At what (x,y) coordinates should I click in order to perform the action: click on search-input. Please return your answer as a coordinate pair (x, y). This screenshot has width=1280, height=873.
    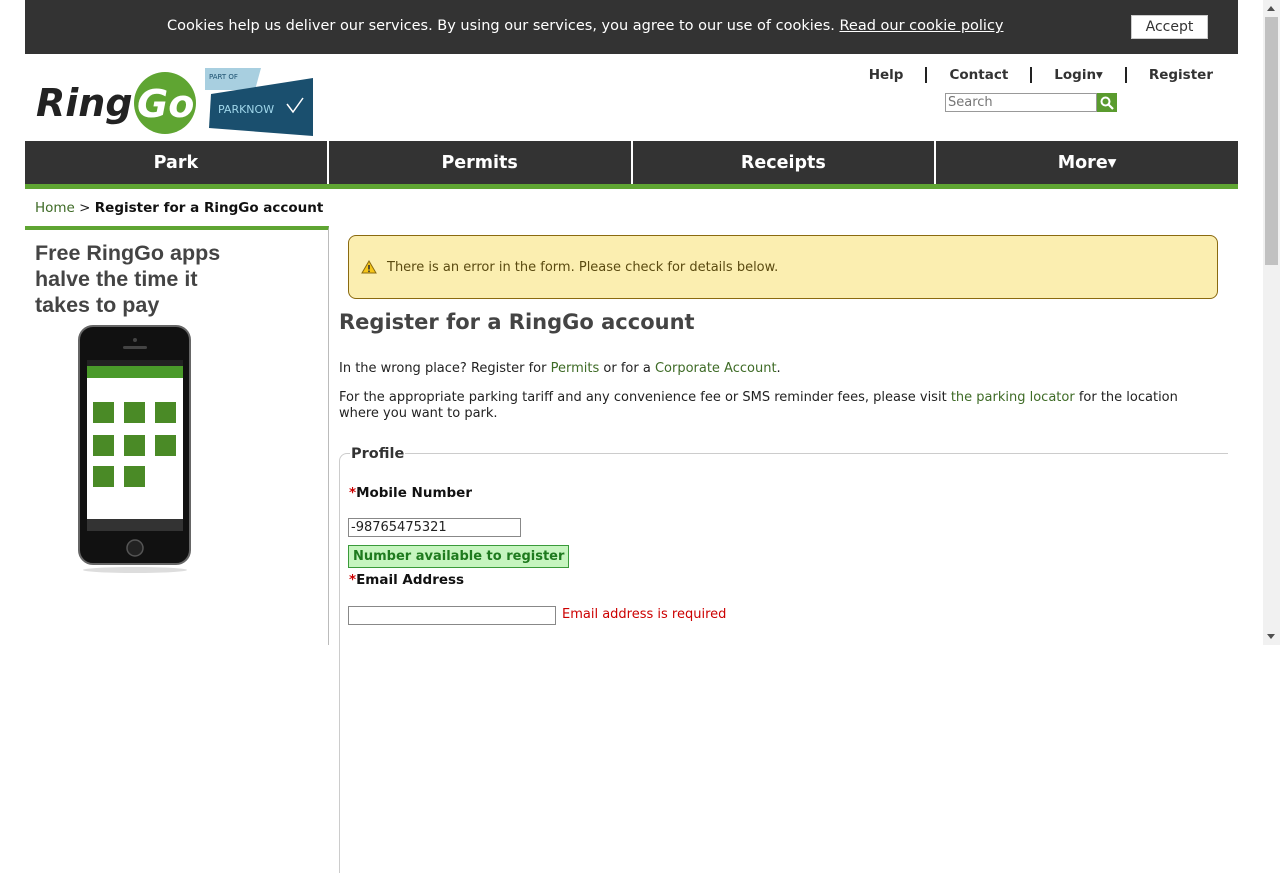
    Looking at the image, I should click on (1021, 102).